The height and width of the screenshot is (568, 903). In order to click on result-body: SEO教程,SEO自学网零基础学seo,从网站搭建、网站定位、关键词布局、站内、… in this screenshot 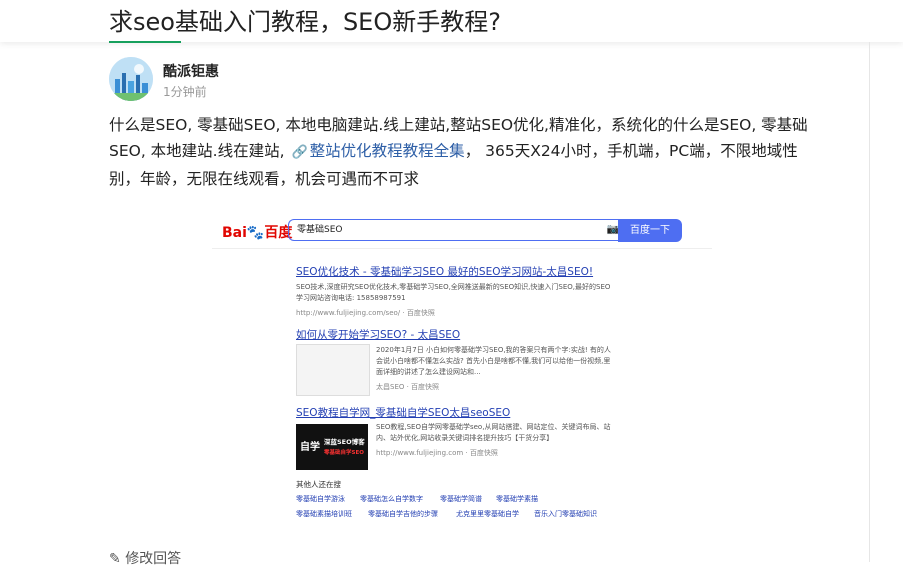, I will do `click(496, 440)`.